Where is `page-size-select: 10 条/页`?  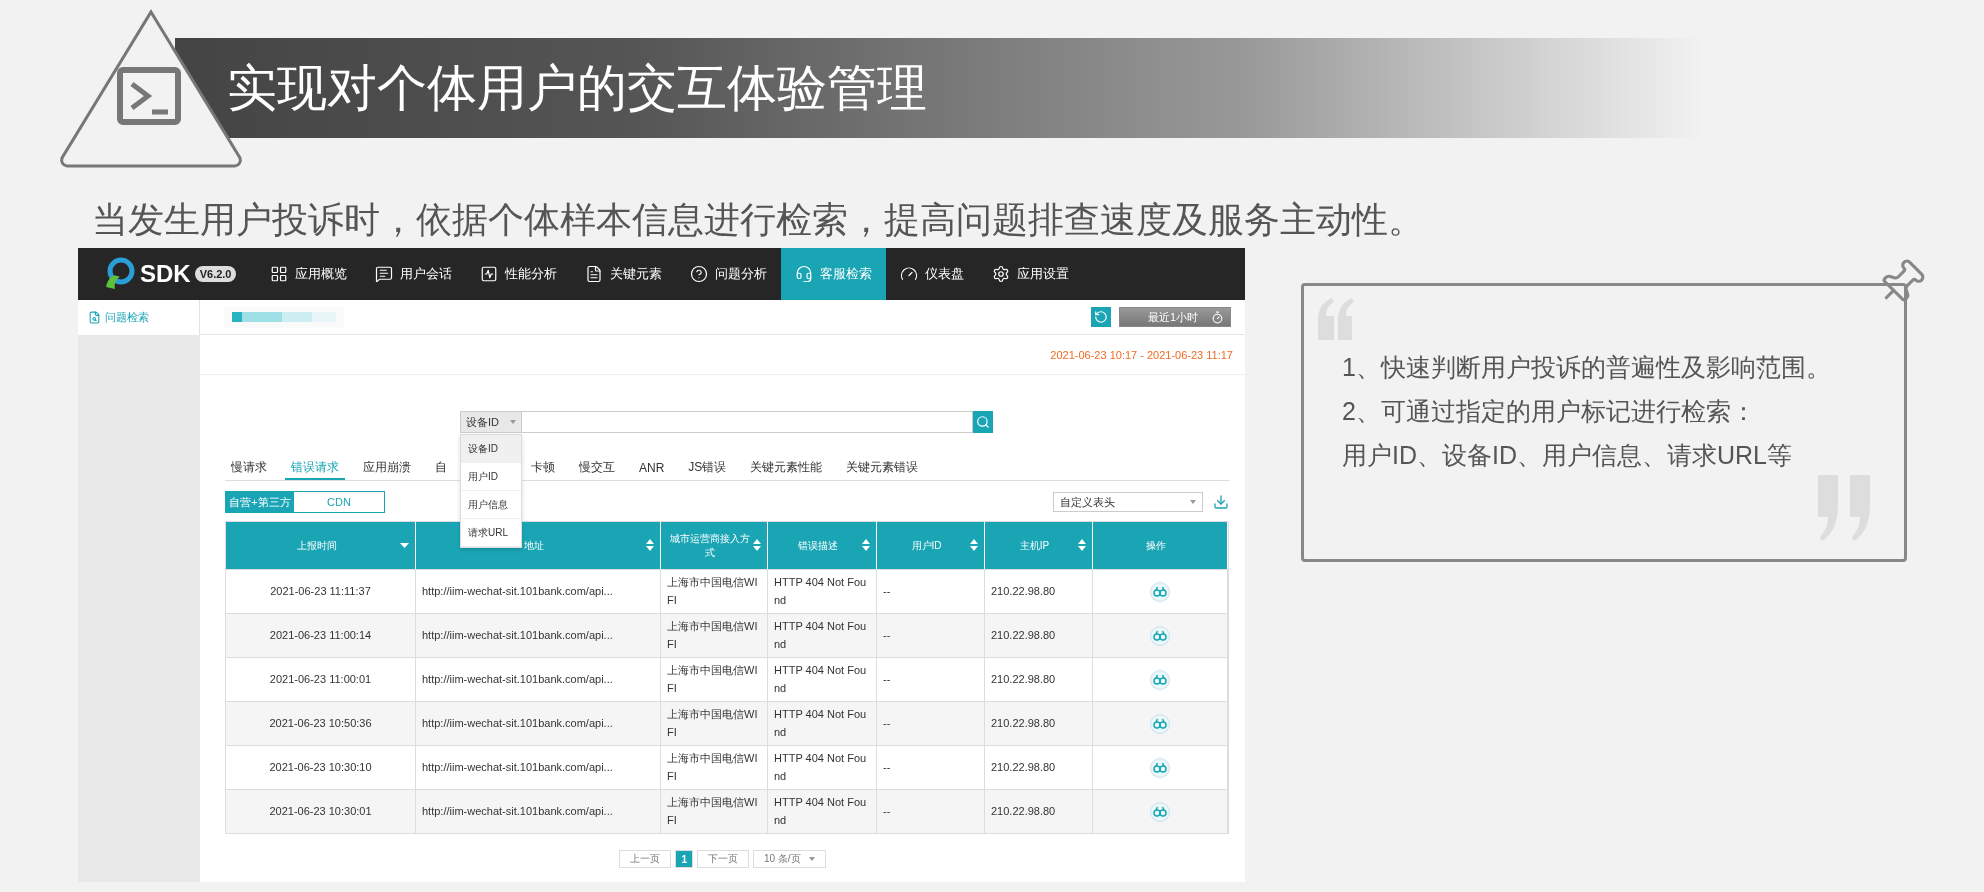
page-size-select: 10 条/页 is located at coordinates (789, 859).